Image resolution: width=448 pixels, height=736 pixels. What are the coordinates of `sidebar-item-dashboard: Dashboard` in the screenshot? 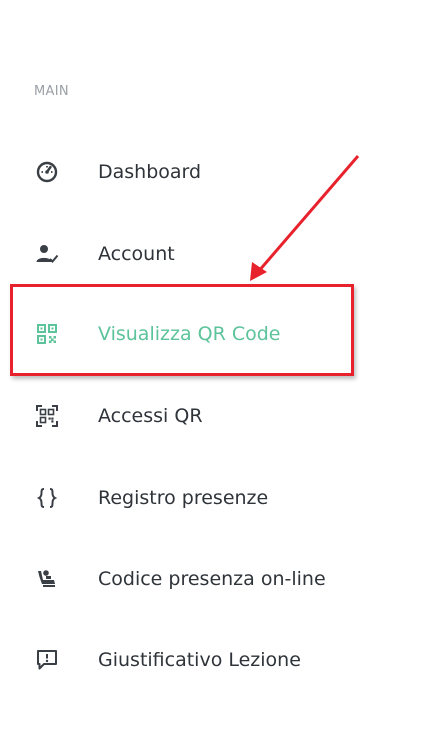 It's located at (224, 172).